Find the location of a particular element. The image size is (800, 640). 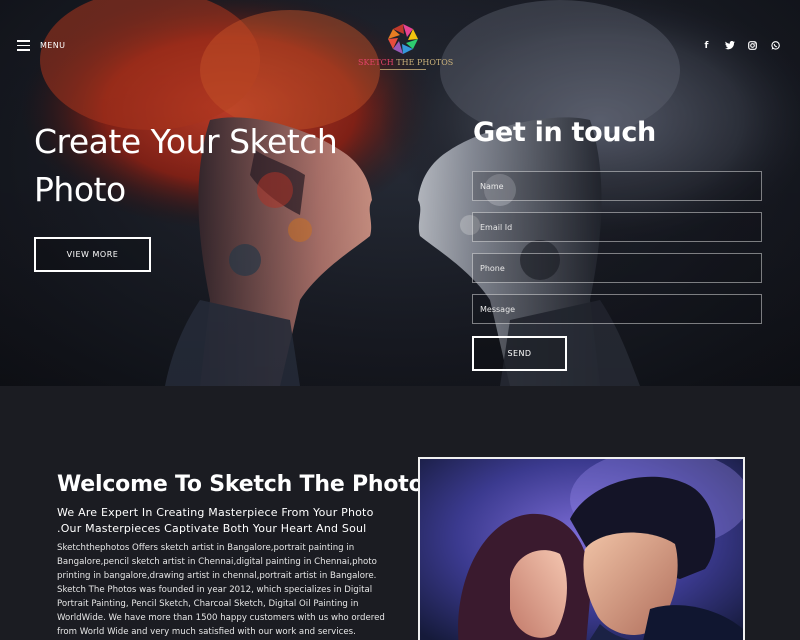

aperture-logo-icon is located at coordinates (403, 39).